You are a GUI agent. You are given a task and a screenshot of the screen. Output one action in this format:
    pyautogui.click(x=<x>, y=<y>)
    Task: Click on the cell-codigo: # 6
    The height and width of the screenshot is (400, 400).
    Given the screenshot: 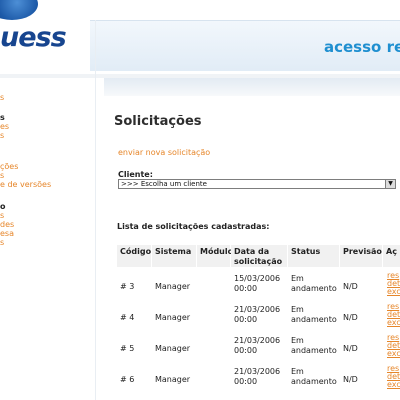 What is the action you would take?
    pyautogui.click(x=127, y=379)
    